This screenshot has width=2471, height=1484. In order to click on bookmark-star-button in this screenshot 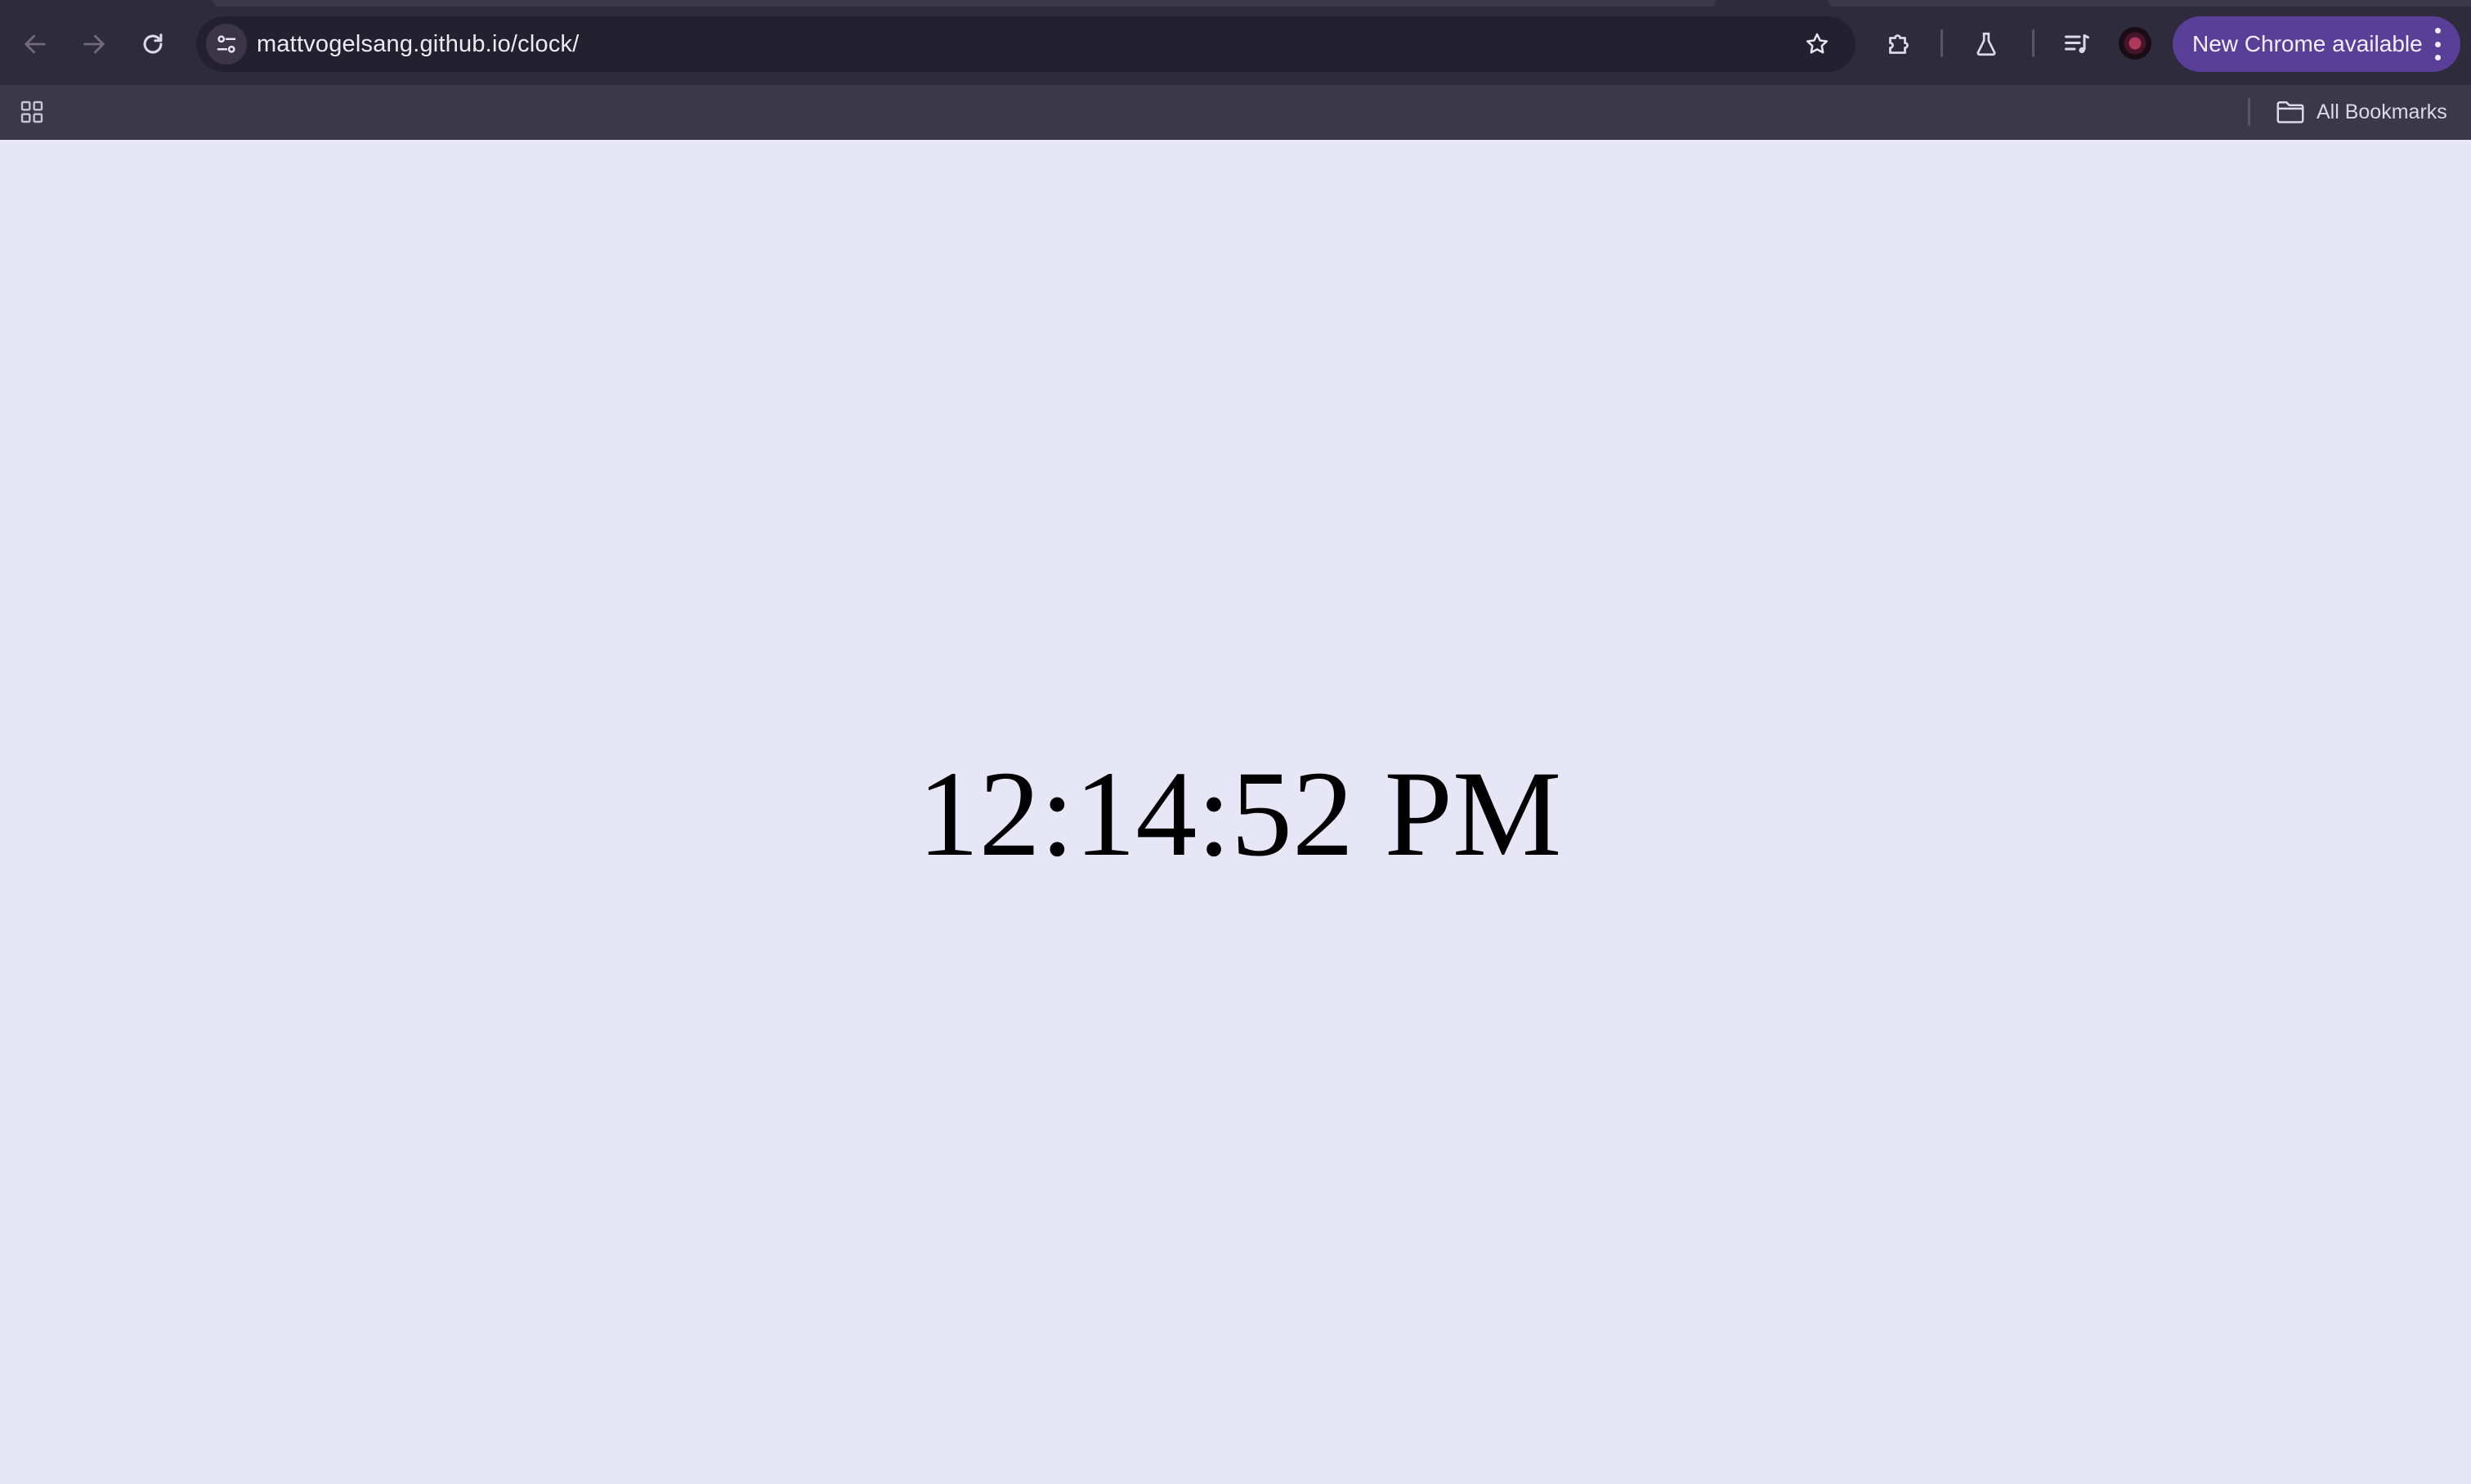, I will do `click(1818, 44)`.